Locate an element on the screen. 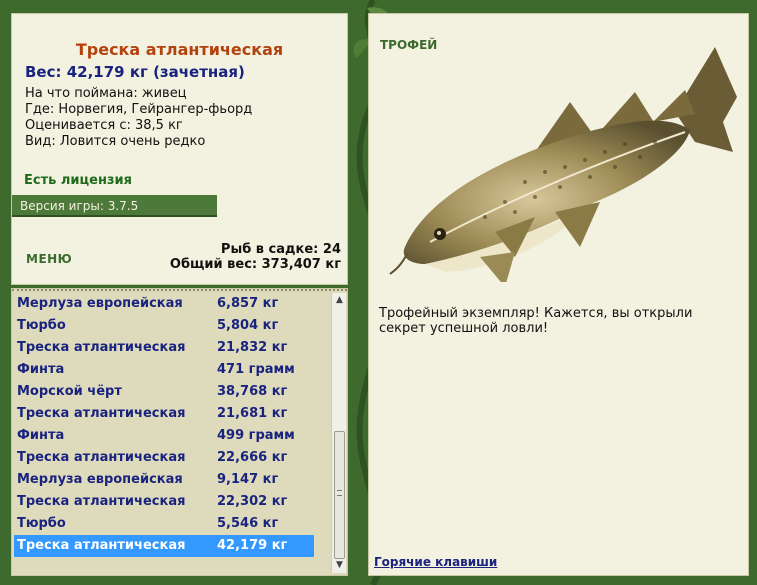 The height and width of the screenshot is (585, 757). cage-summary: Рыб в садке: 24 Общий вес: 373,407 кг is located at coordinates (255, 257).